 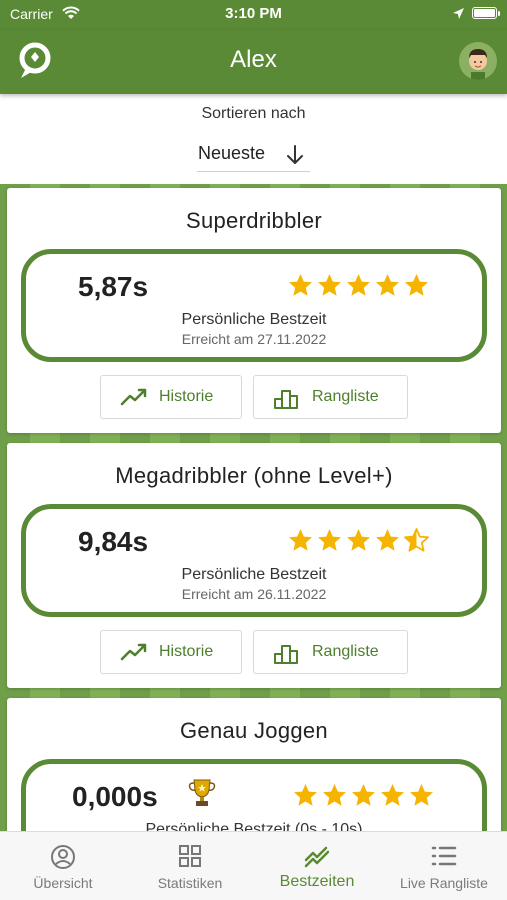 I want to click on page-title: Alex, so click(x=253, y=59).